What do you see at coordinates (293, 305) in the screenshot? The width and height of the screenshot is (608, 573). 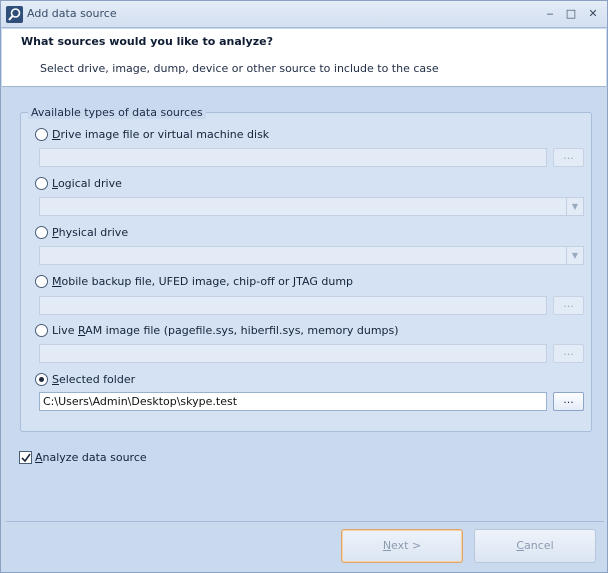 I see `mobile-backup-path-input` at bounding box center [293, 305].